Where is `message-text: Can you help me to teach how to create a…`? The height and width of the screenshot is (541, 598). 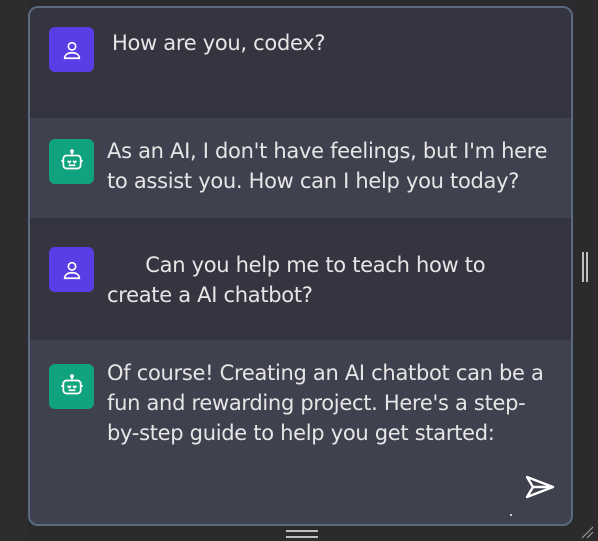 message-text: Can you help me to teach how to create a… is located at coordinates (299, 280).